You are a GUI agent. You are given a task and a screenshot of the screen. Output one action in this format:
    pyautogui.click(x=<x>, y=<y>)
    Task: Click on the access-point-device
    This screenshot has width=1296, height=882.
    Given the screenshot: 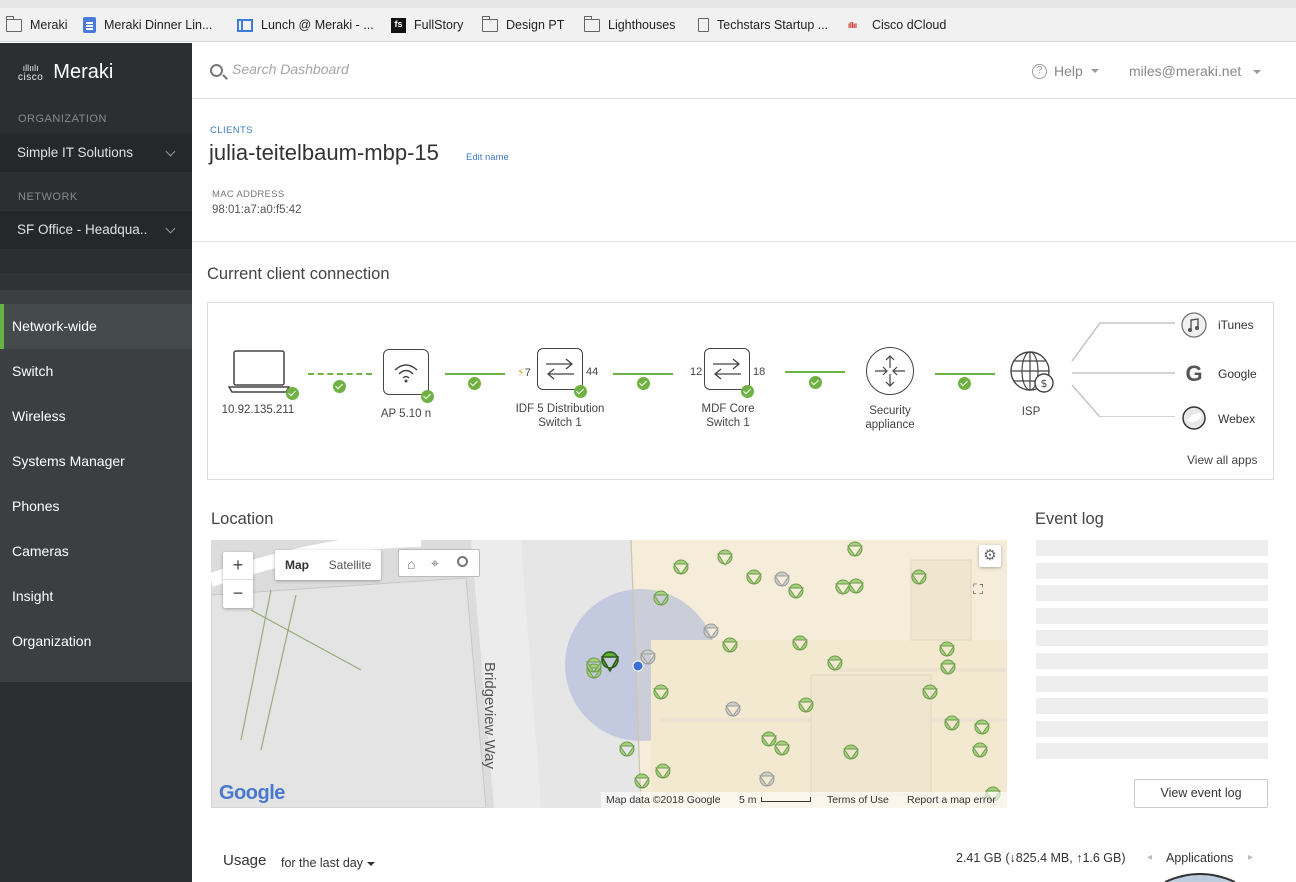 What is the action you would take?
    pyautogui.click(x=406, y=372)
    